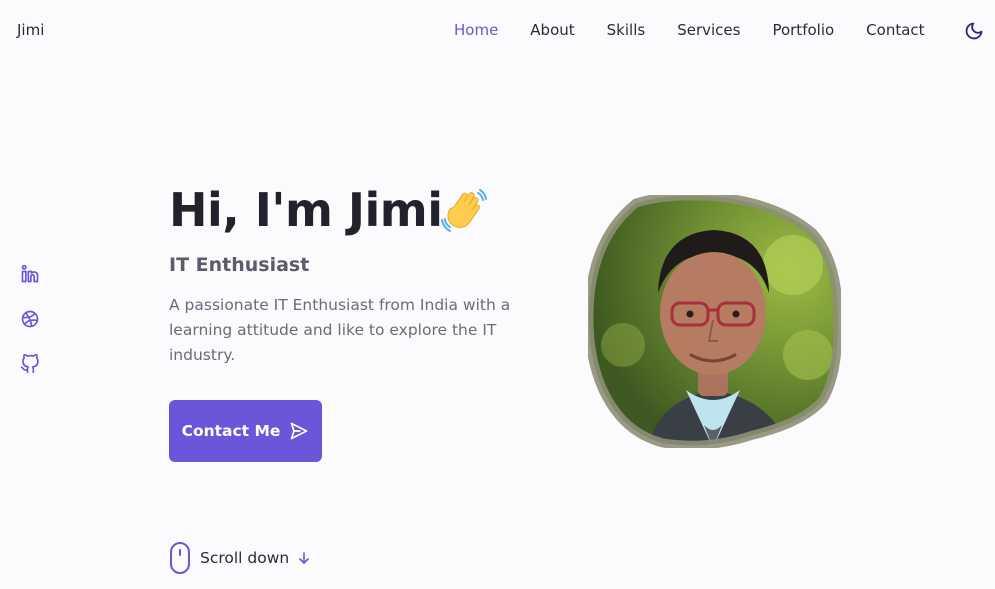 The image size is (995, 589). I want to click on contact-me-label: Contact Me, so click(231, 431).